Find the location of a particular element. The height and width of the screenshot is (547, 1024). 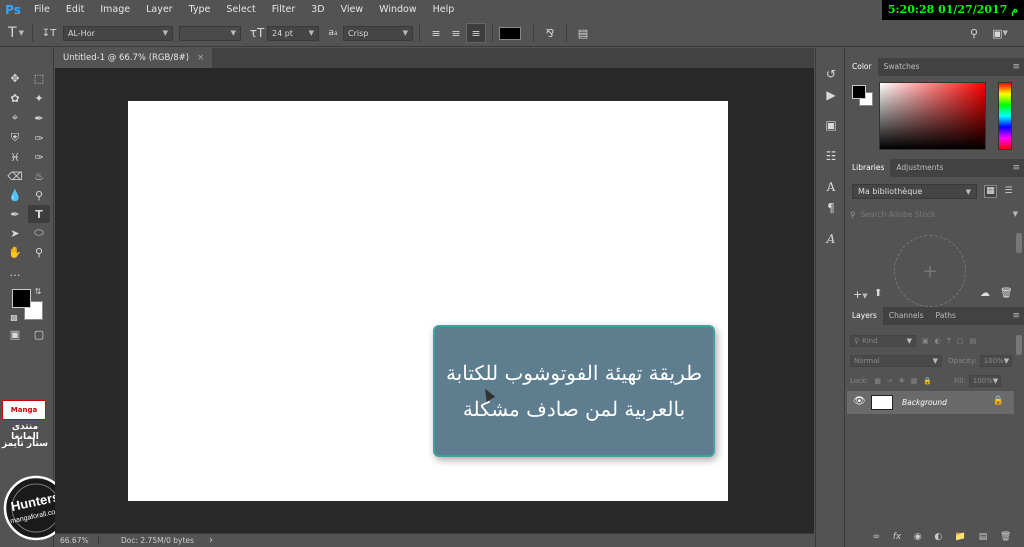

clone-source-panel-icon: ☷ is located at coordinates (831, 156).